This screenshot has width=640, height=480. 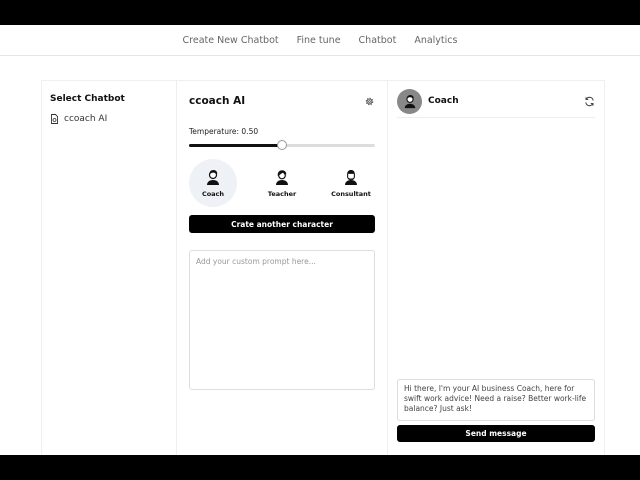 I want to click on chat-character-name: Coach, so click(x=443, y=101).